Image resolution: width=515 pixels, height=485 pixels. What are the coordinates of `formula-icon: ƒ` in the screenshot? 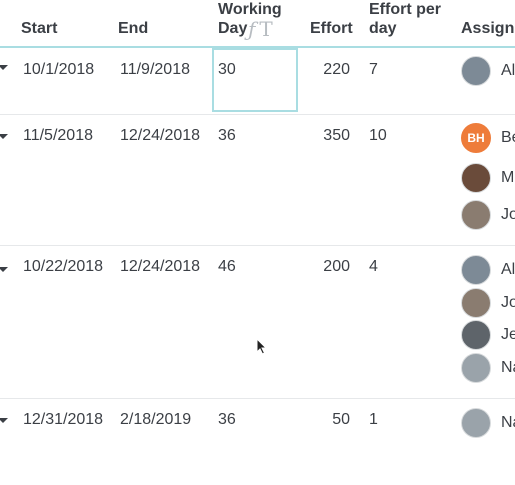 It's located at (253, 29).